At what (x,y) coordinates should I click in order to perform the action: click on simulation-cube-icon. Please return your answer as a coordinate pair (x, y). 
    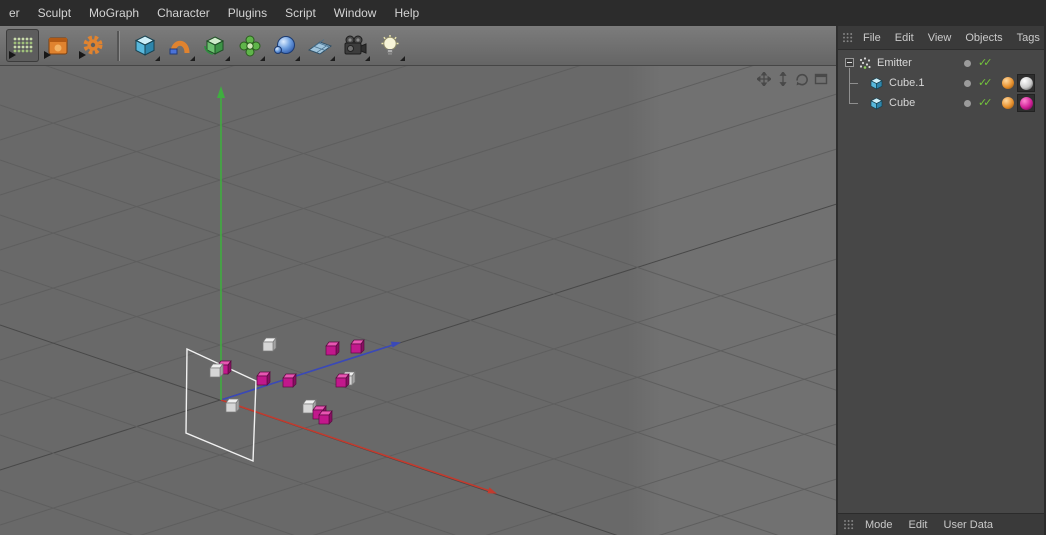
    Looking at the image, I should click on (215, 46).